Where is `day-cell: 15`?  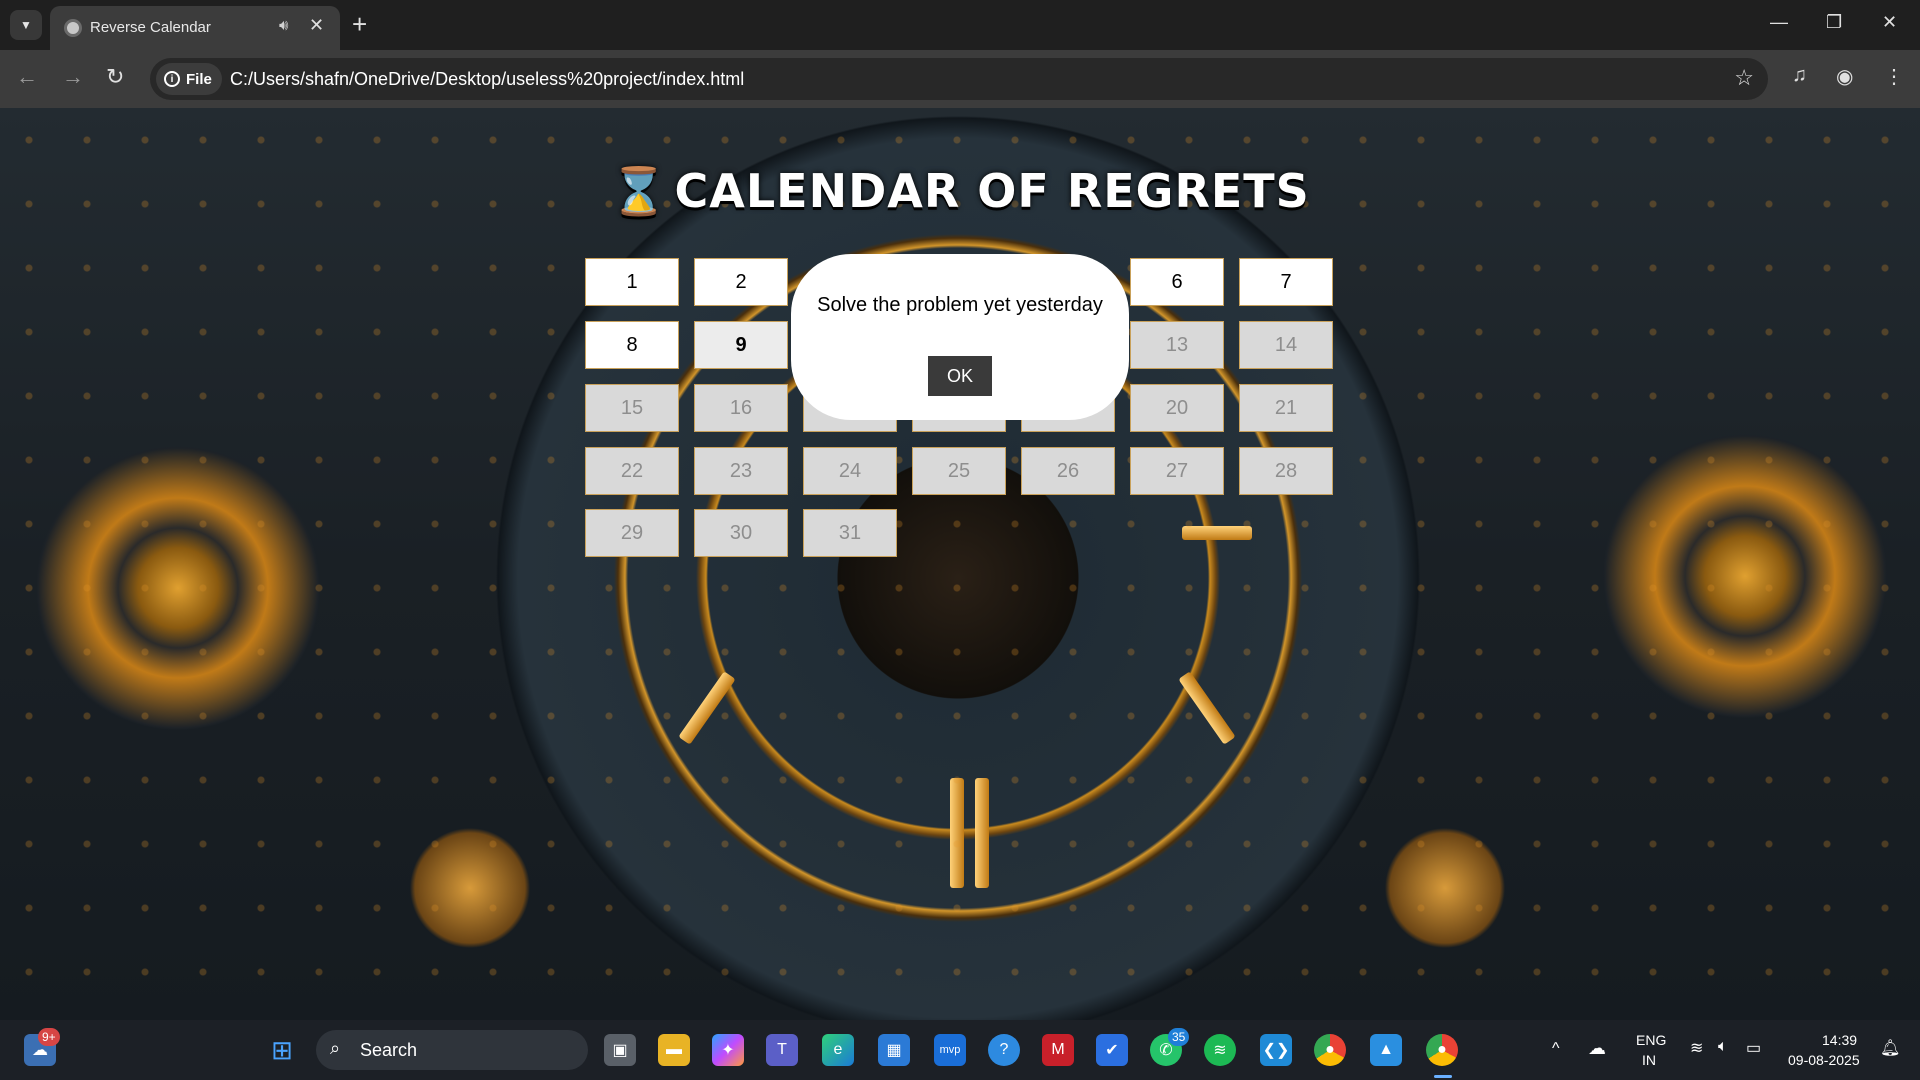 day-cell: 15 is located at coordinates (632, 408).